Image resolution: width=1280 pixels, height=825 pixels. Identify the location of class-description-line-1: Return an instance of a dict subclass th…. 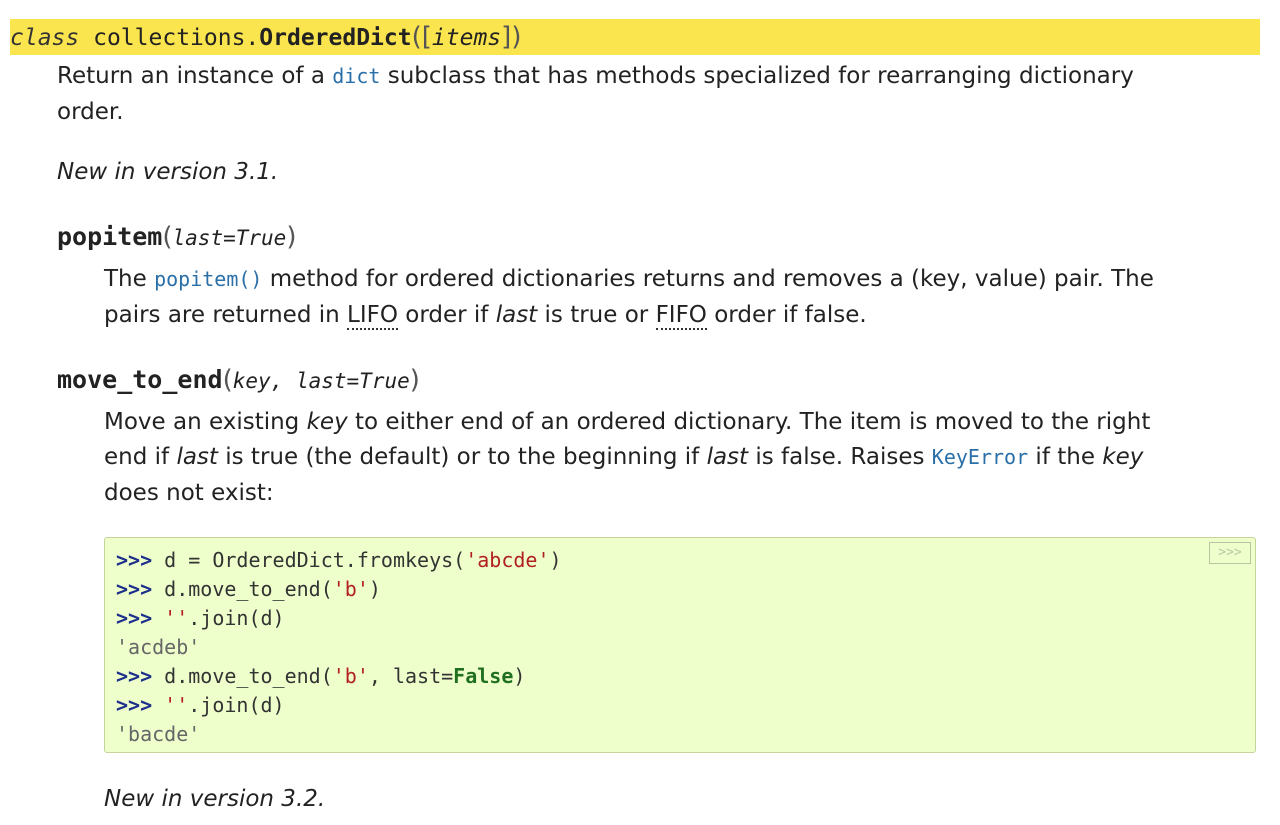
(595, 76).